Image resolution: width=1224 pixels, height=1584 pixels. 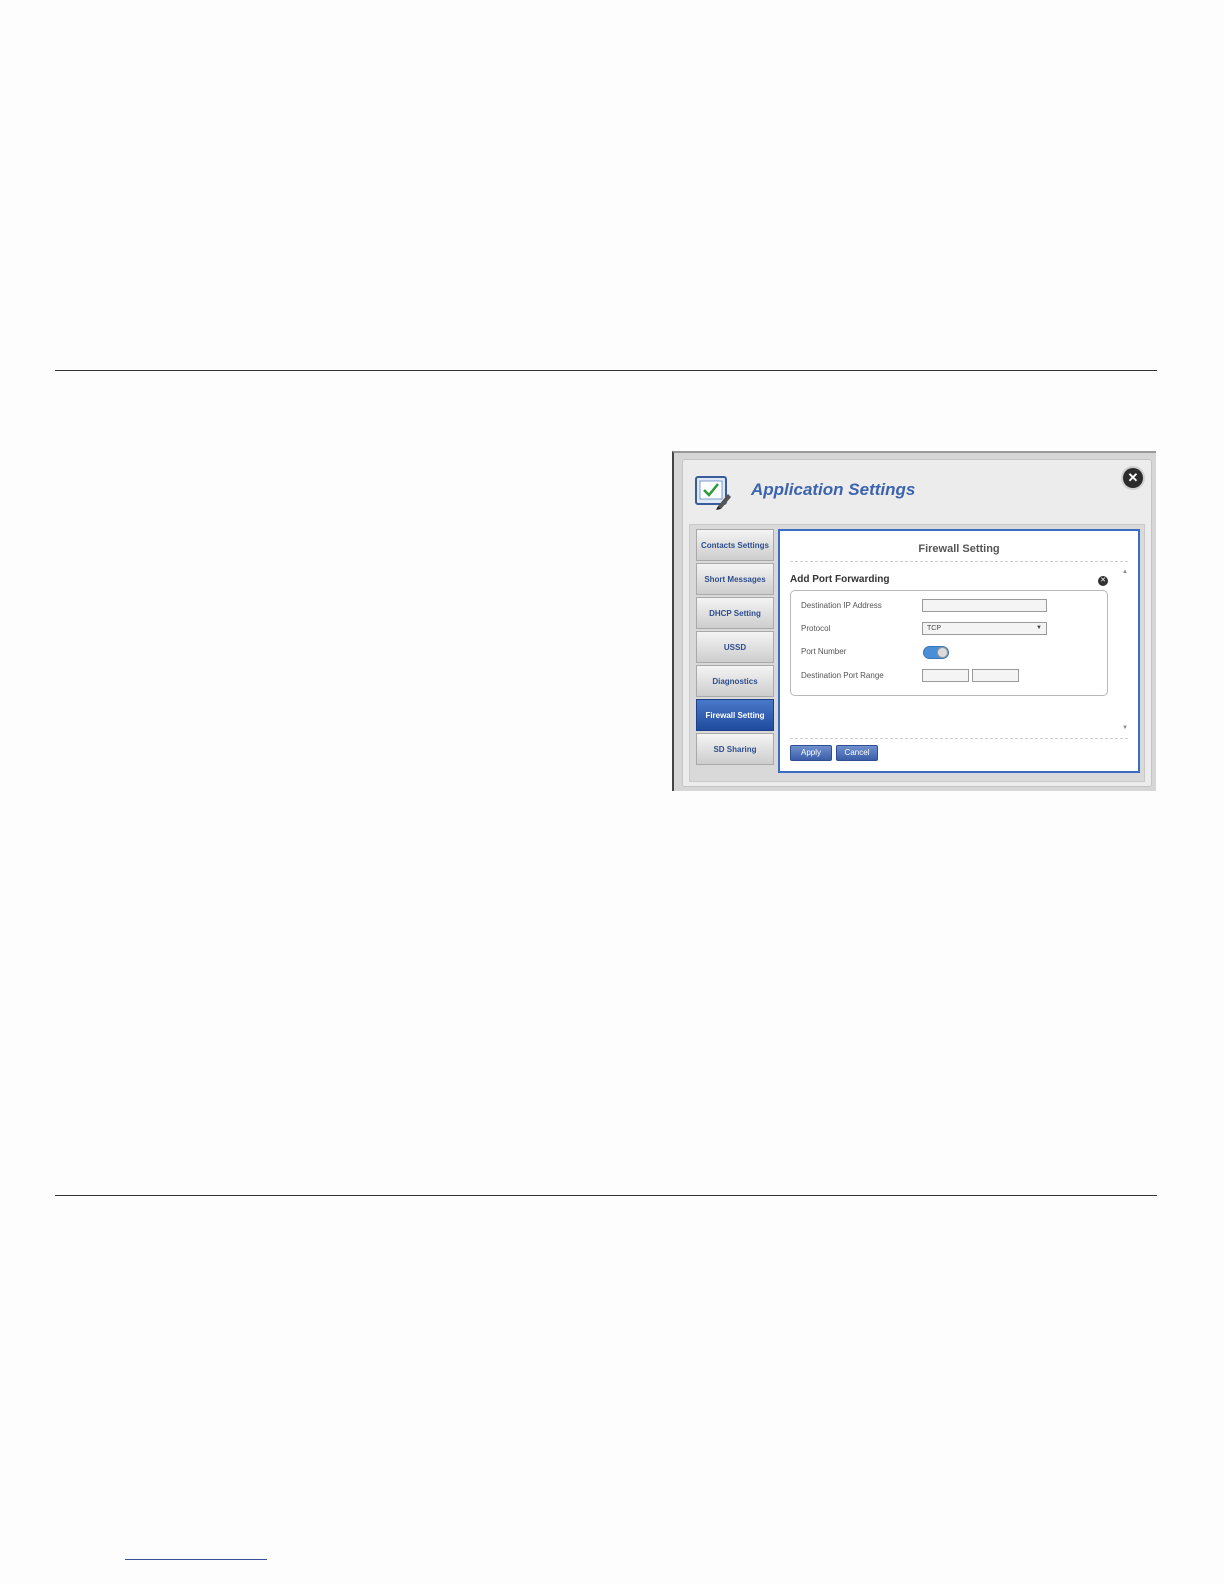 What do you see at coordinates (842, 675) in the screenshot?
I see `dest-port-range-label: Destination Port Range` at bounding box center [842, 675].